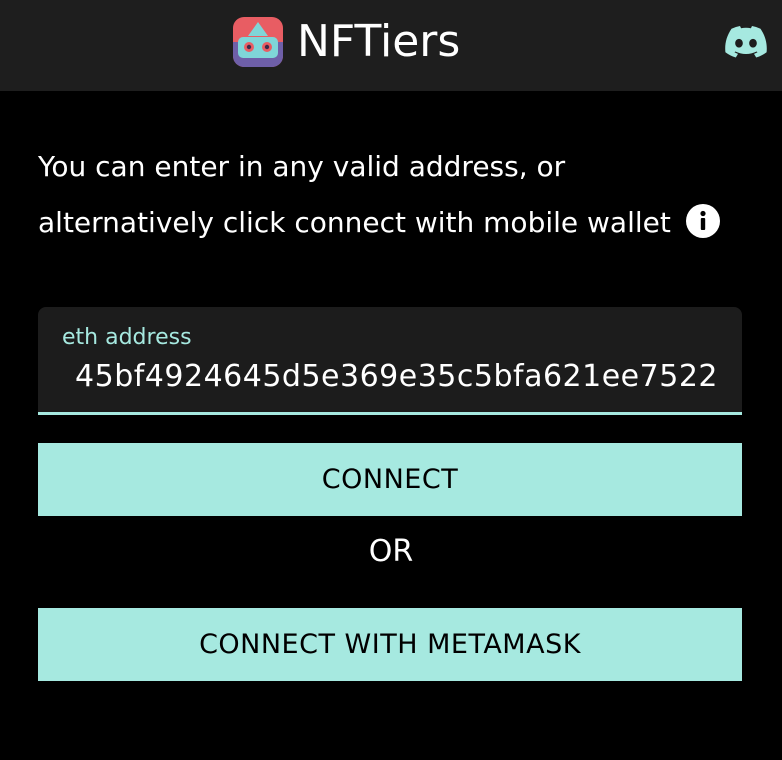  What do you see at coordinates (390, 479) in the screenshot?
I see `connect-button: CONNECT` at bounding box center [390, 479].